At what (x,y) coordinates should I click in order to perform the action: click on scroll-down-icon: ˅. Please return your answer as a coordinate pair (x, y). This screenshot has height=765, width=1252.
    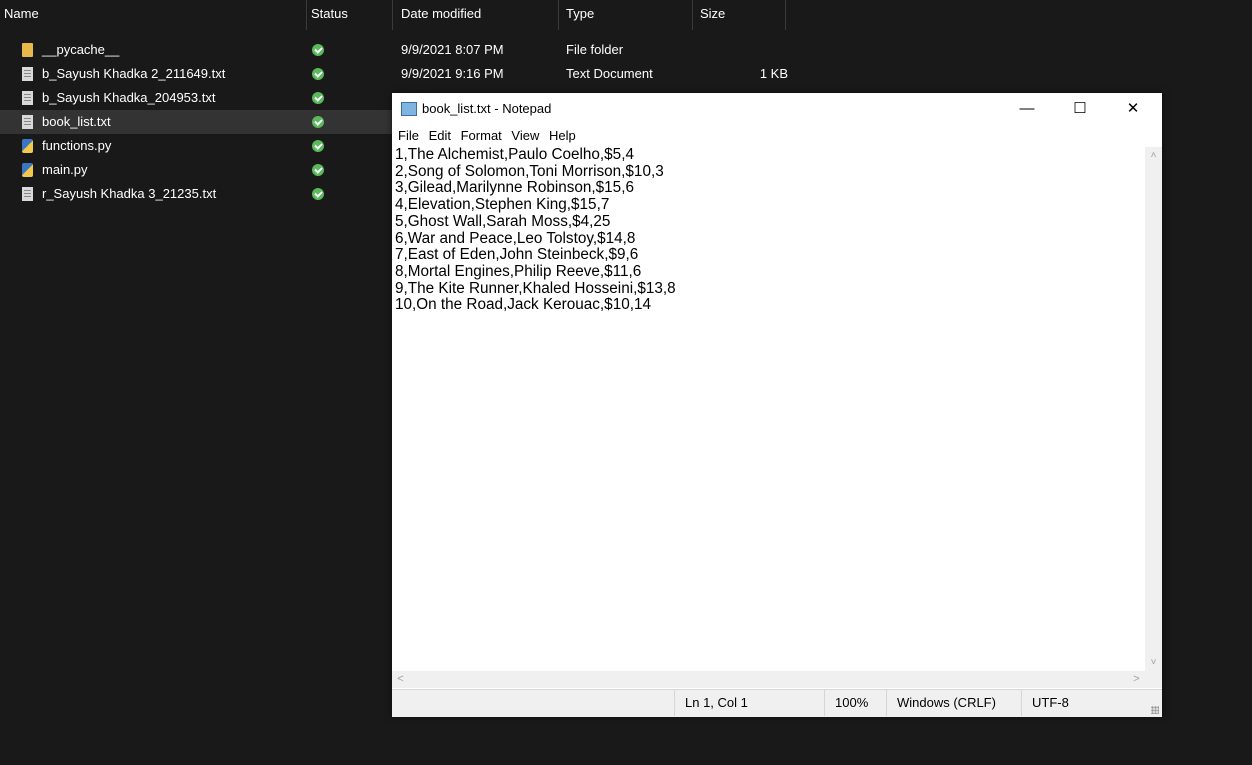
    Looking at the image, I should click on (1153, 662).